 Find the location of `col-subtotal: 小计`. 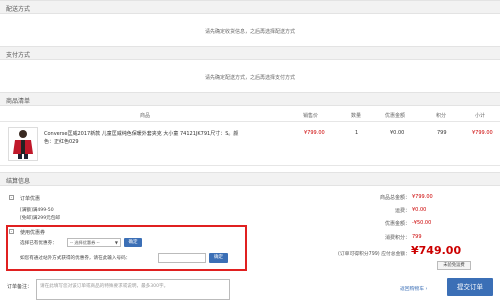

col-subtotal: 小计 is located at coordinates (480, 116).